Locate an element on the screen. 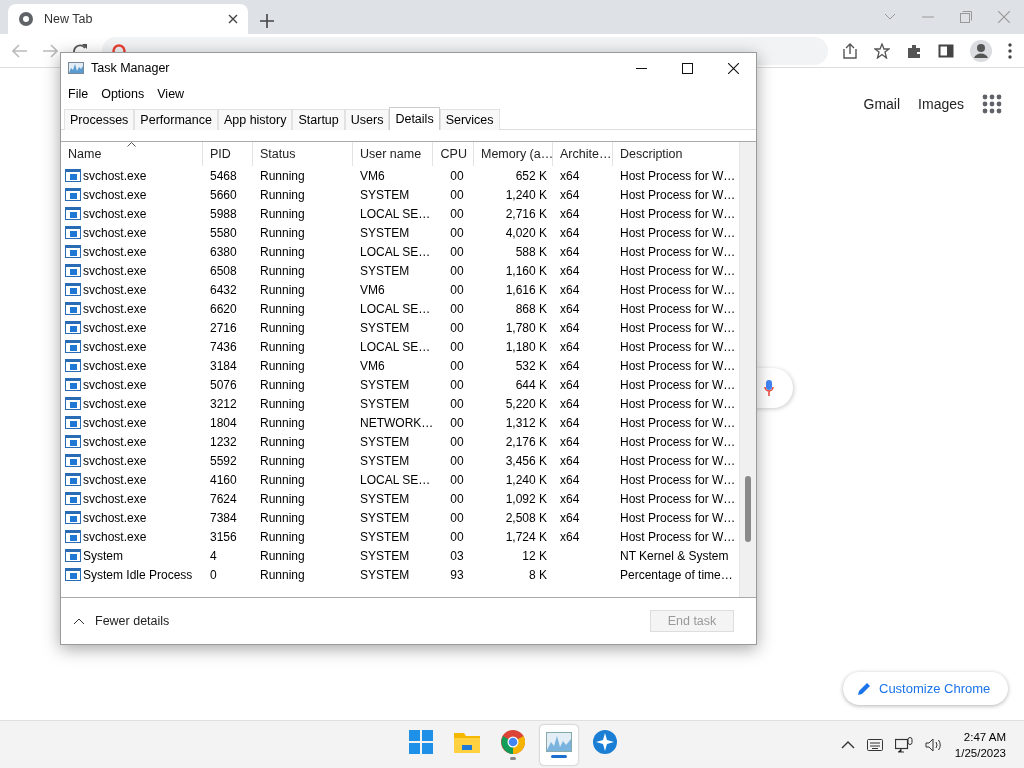 Image resolution: width=1024 pixels, height=768 pixels. chevron-up-icon is located at coordinates (847, 744).